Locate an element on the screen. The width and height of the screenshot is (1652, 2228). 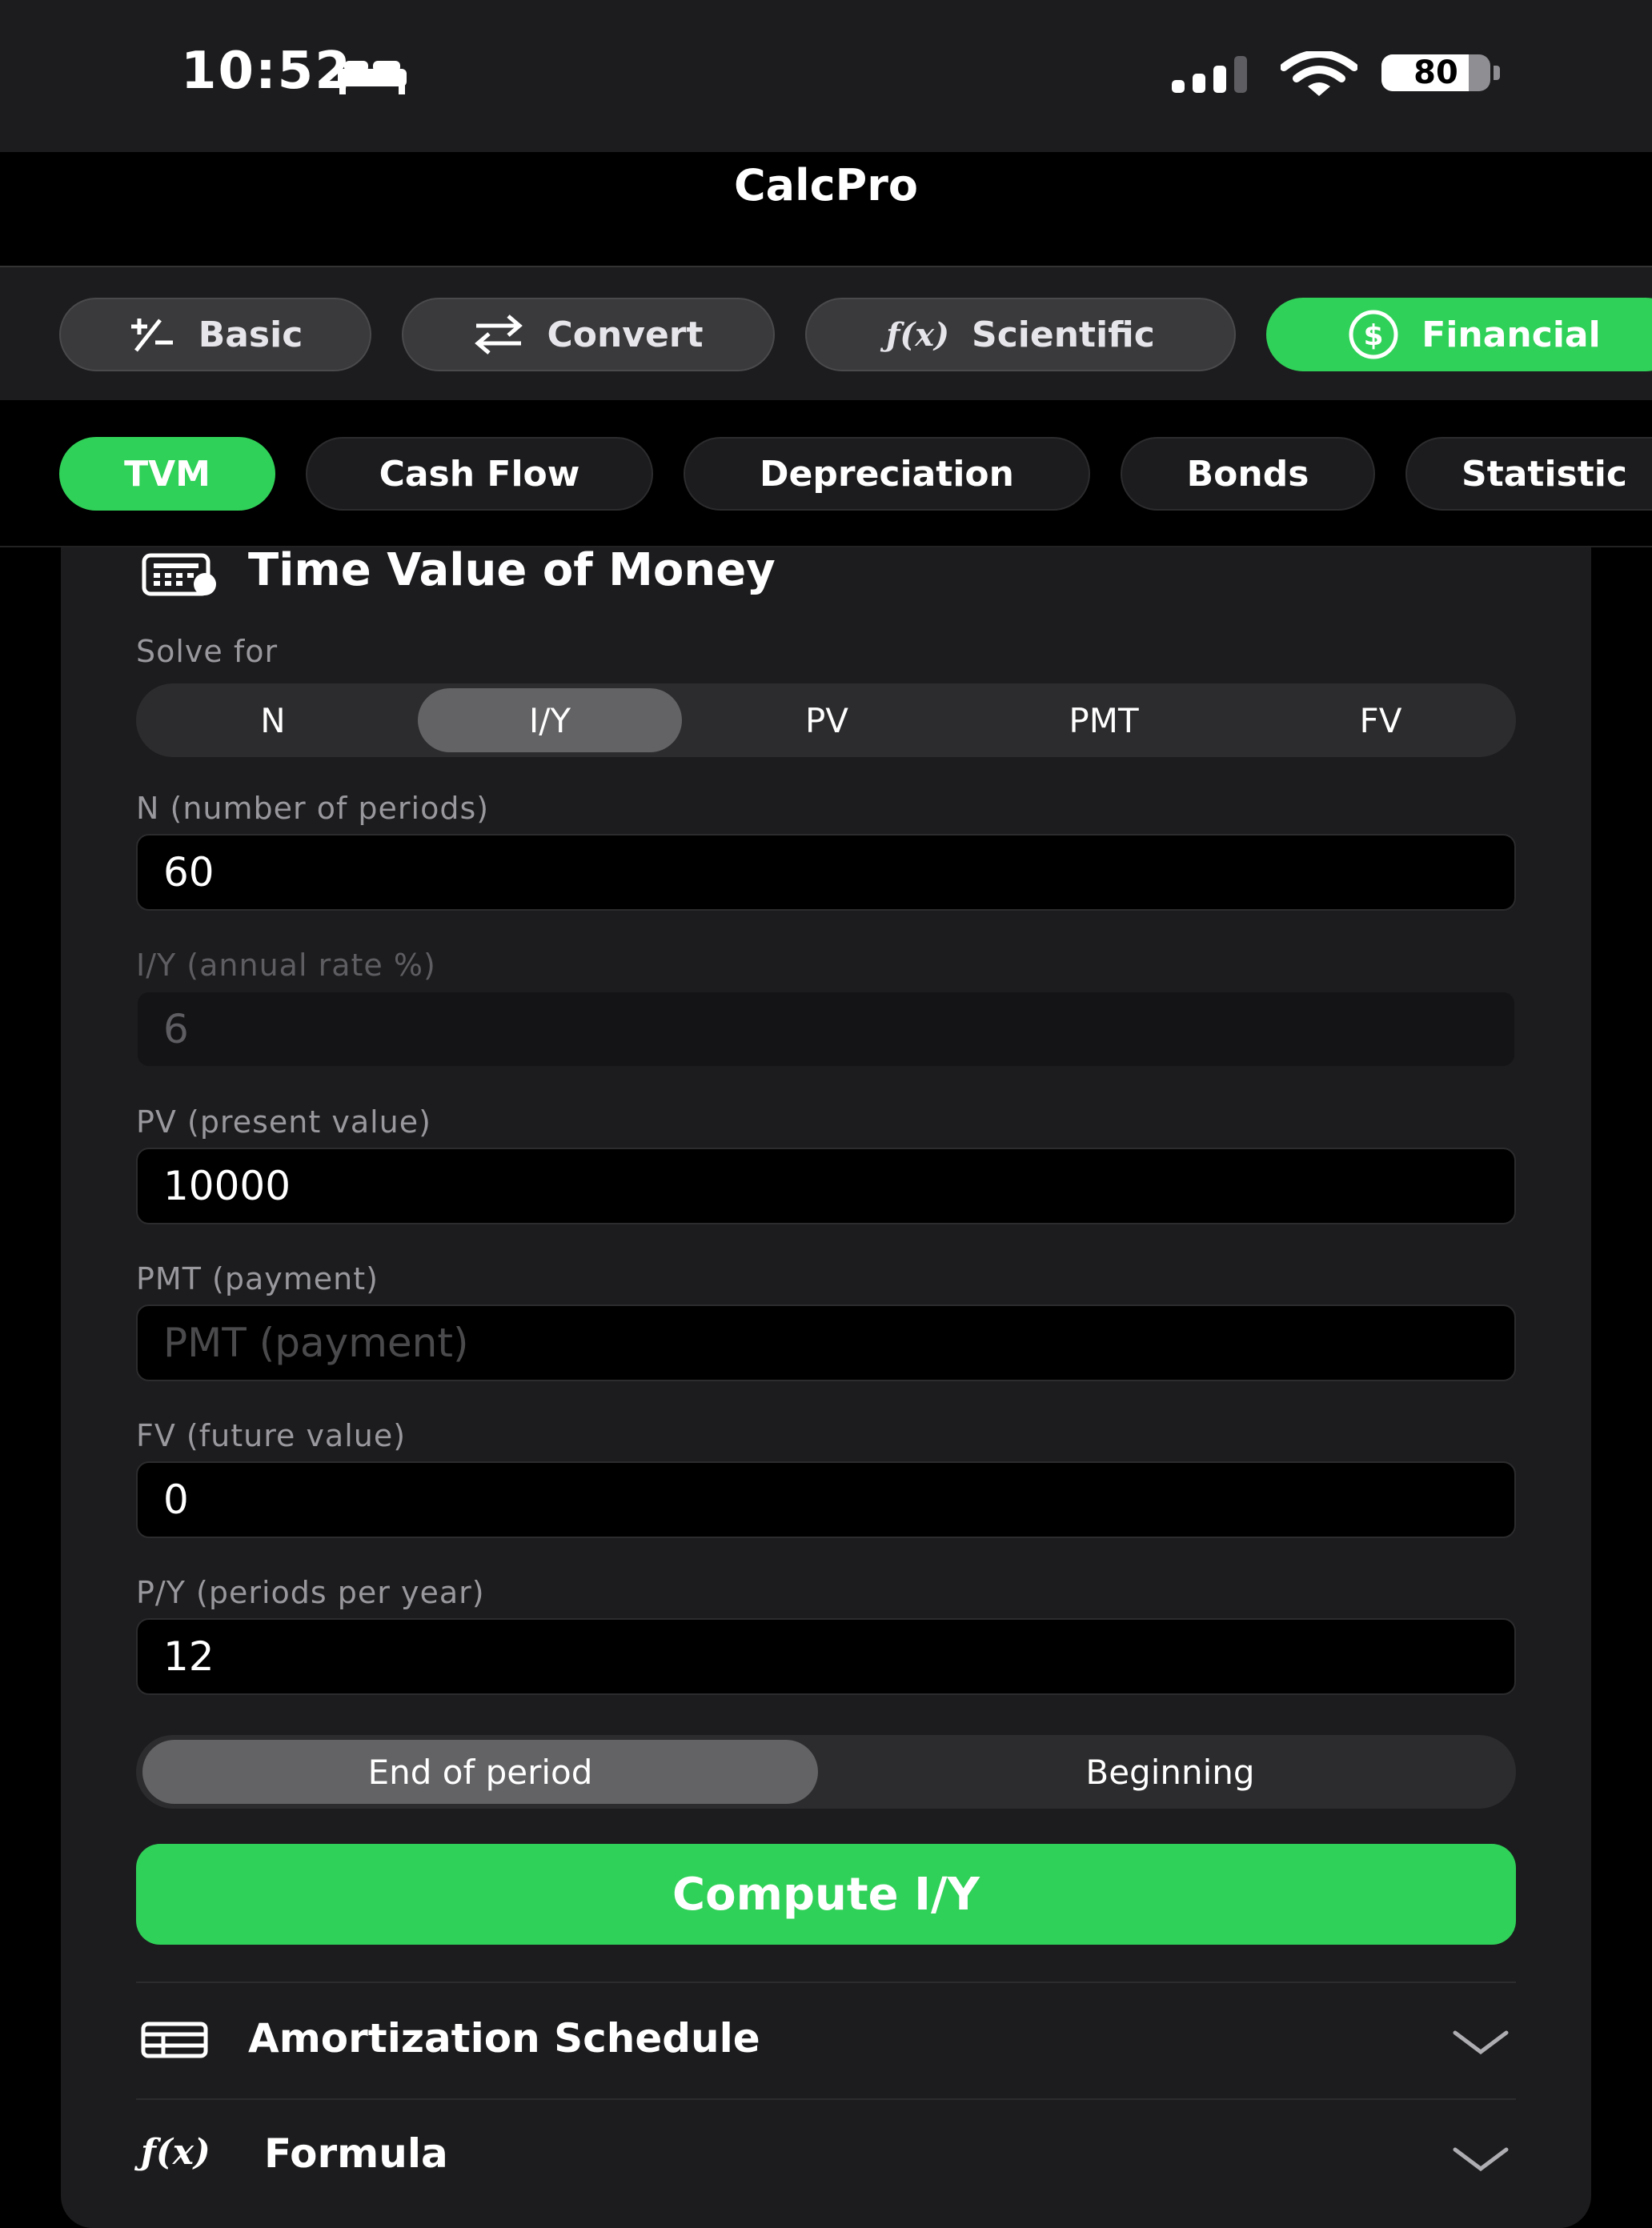
subtab-depreciation-label: Depreciation is located at coordinates (887, 474).